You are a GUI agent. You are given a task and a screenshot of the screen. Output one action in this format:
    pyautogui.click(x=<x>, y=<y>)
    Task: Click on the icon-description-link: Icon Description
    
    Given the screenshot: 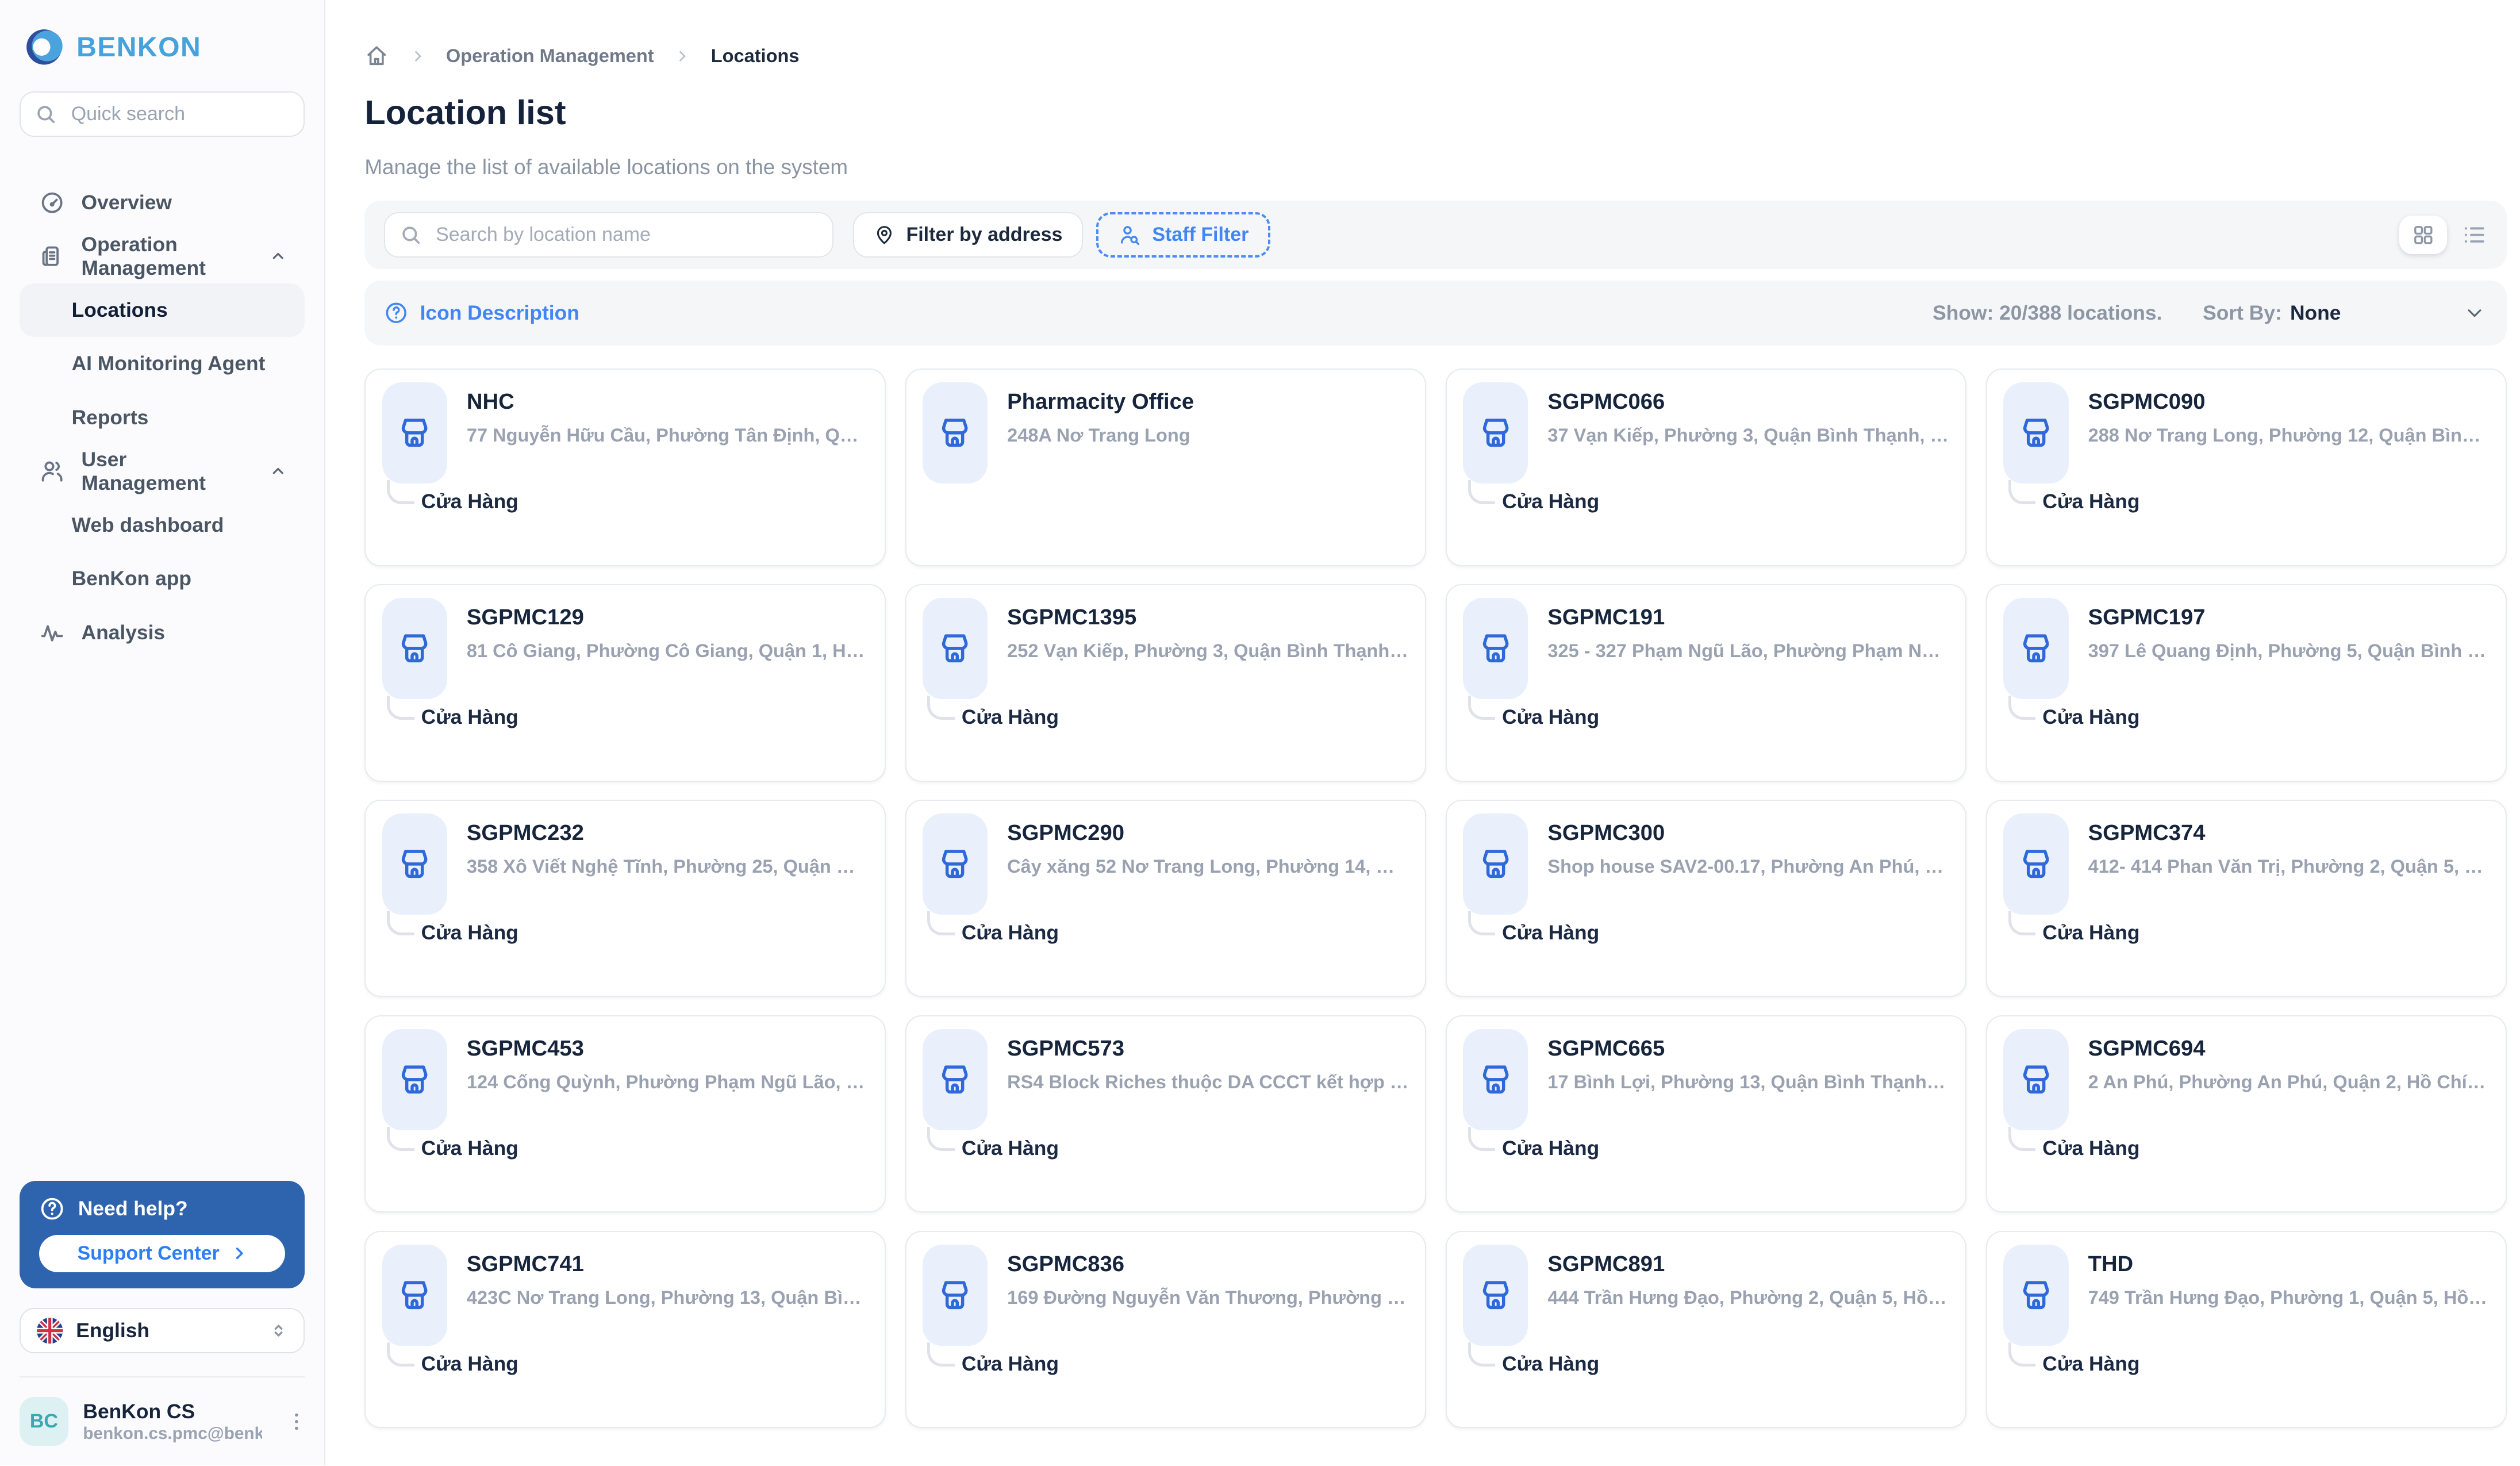 What is the action you would take?
    pyautogui.click(x=481, y=313)
    